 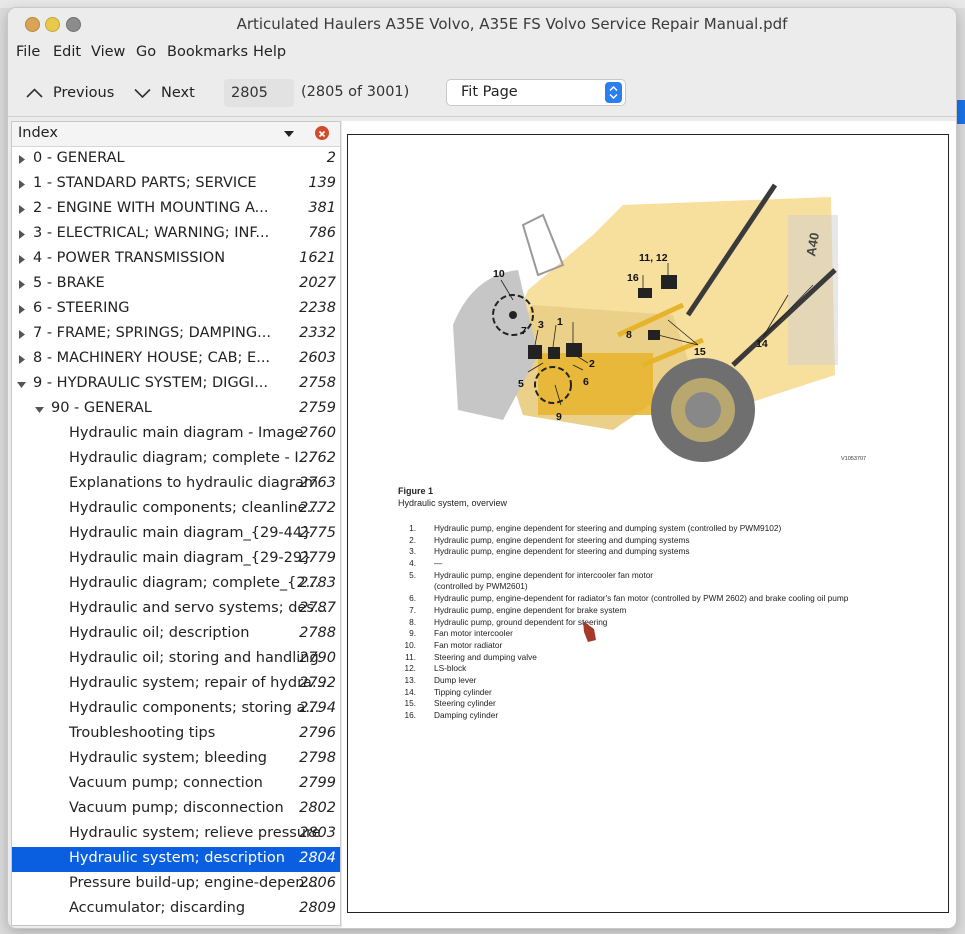 What do you see at coordinates (108, 52) in the screenshot?
I see `menu-view: View` at bounding box center [108, 52].